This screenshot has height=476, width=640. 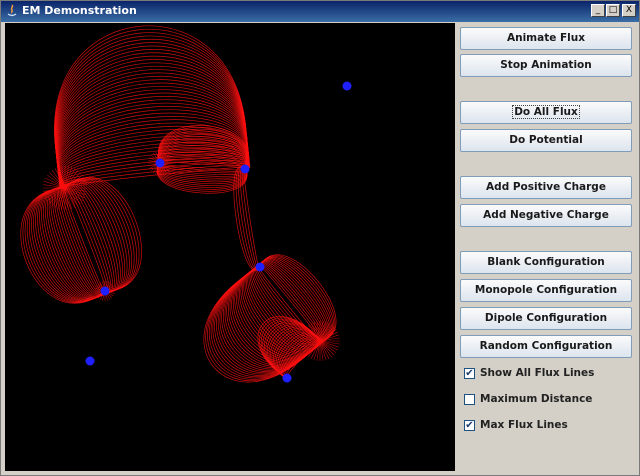 What do you see at coordinates (546, 38) in the screenshot?
I see `animate-flux-button: Animate Flux` at bounding box center [546, 38].